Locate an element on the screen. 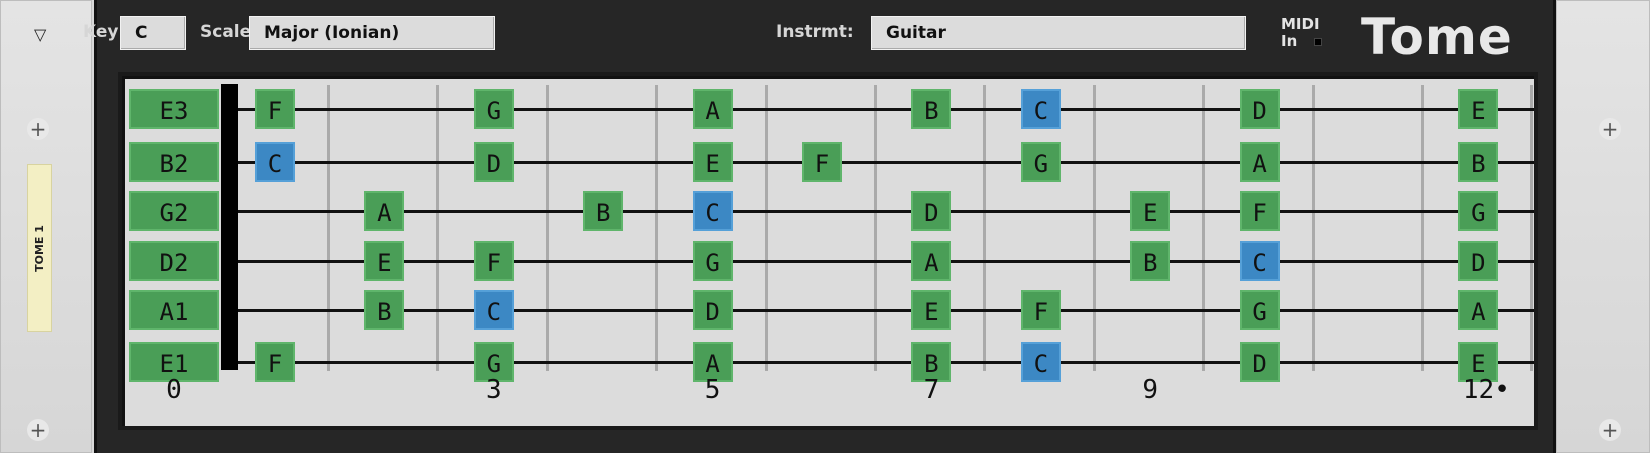 The image size is (1650, 453). scale-field: Major (Ionian) is located at coordinates (372, 33).